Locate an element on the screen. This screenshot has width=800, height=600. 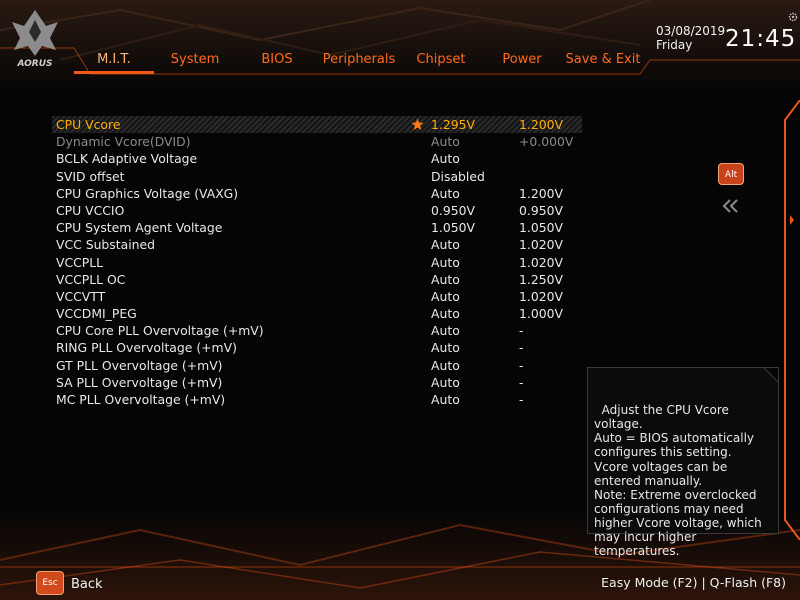
aorus-logo: AORUS is located at coordinates (35, 39).